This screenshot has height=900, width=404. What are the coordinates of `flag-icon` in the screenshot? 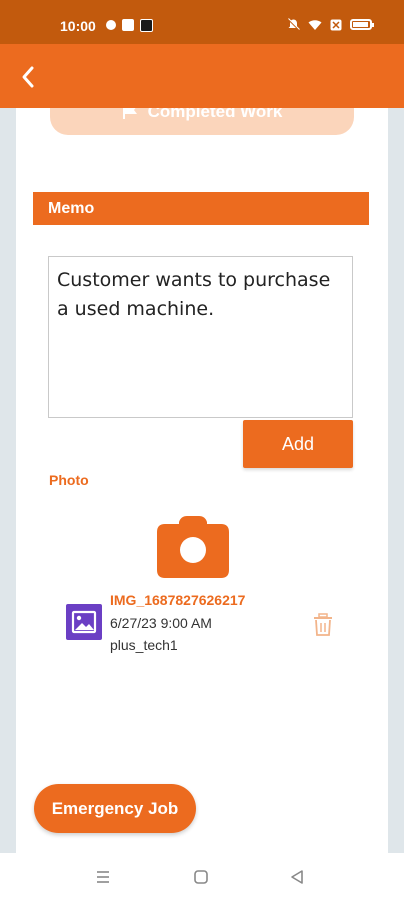 It's located at (129, 113).